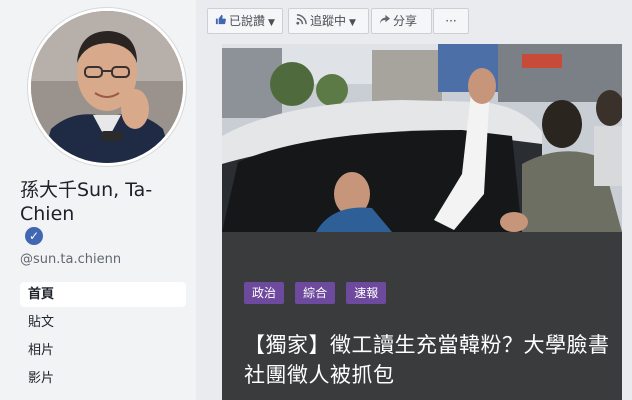  Describe the element at coordinates (301, 21) in the screenshot. I see `rss-icon` at that location.